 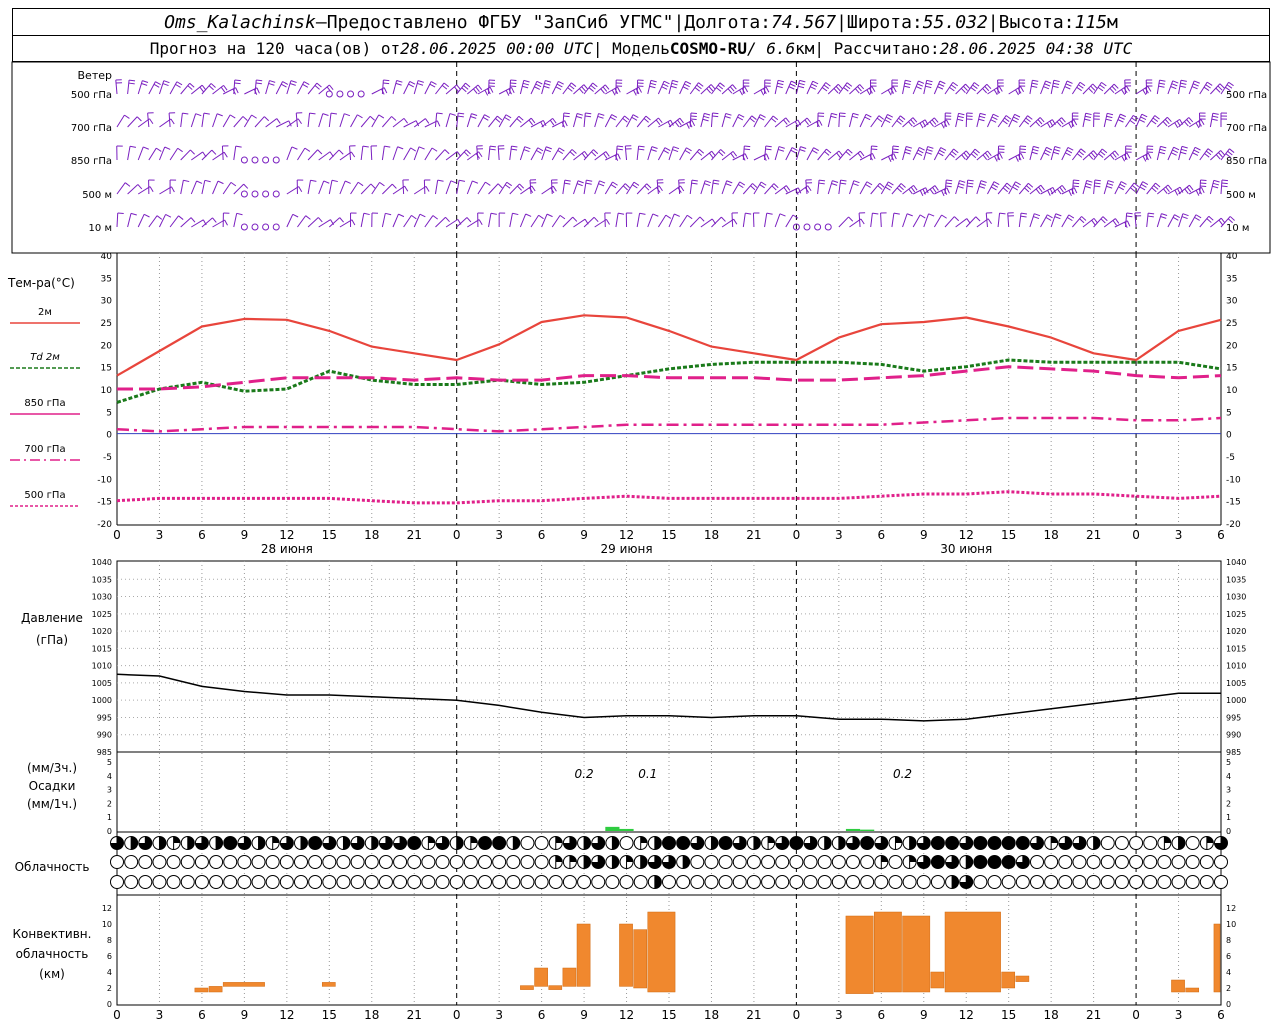 I want to click on x-tick-label-bottom: 9, so click(x=245, y=1015).